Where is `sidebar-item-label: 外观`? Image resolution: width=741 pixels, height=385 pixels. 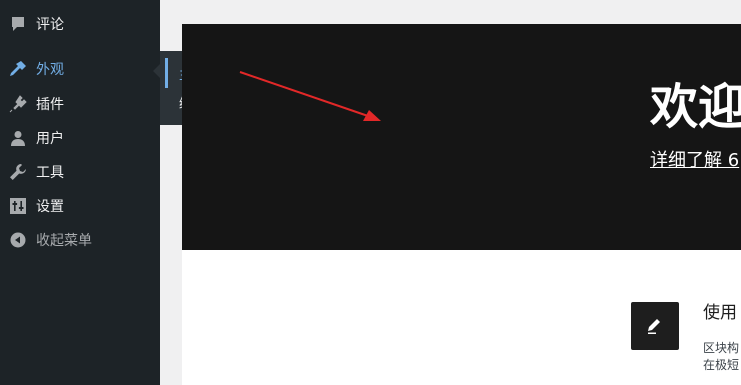 sidebar-item-label: 外观 is located at coordinates (50, 70).